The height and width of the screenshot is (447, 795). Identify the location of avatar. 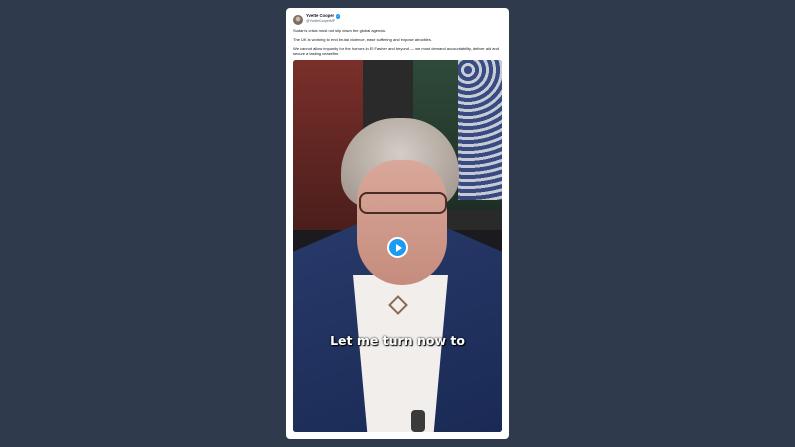
(298, 20).